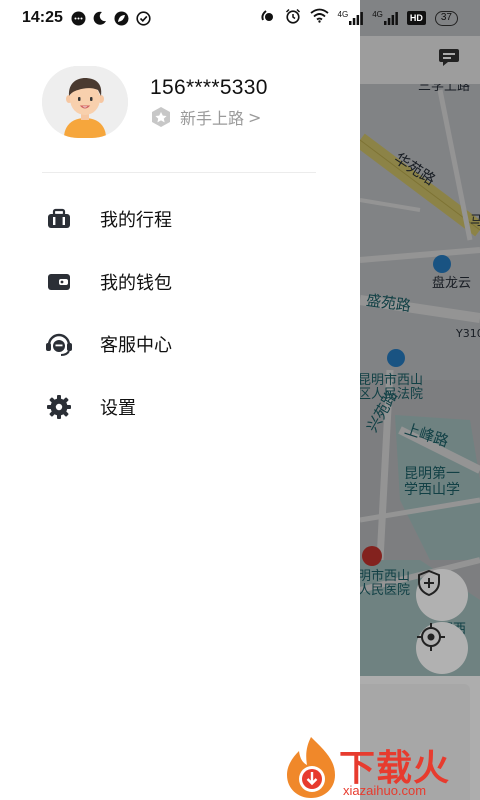 This screenshot has width=480, height=800. I want to click on profile-divider, so click(179, 172).